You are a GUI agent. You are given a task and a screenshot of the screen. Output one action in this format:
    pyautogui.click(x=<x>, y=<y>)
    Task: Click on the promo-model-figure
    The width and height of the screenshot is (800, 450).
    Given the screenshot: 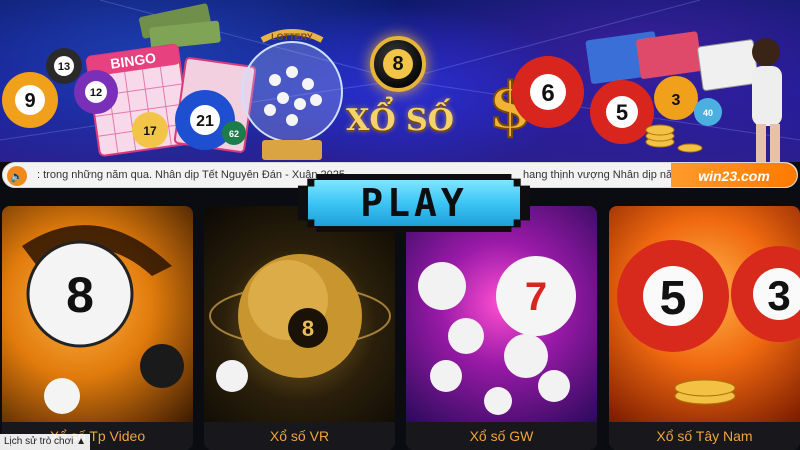 What is the action you would take?
    pyautogui.click(x=767, y=100)
    